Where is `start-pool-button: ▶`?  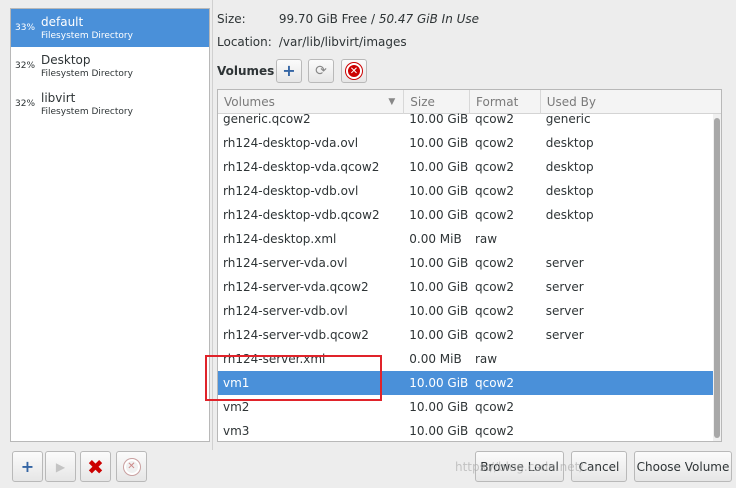 start-pool-button: ▶ is located at coordinates (60, 466).